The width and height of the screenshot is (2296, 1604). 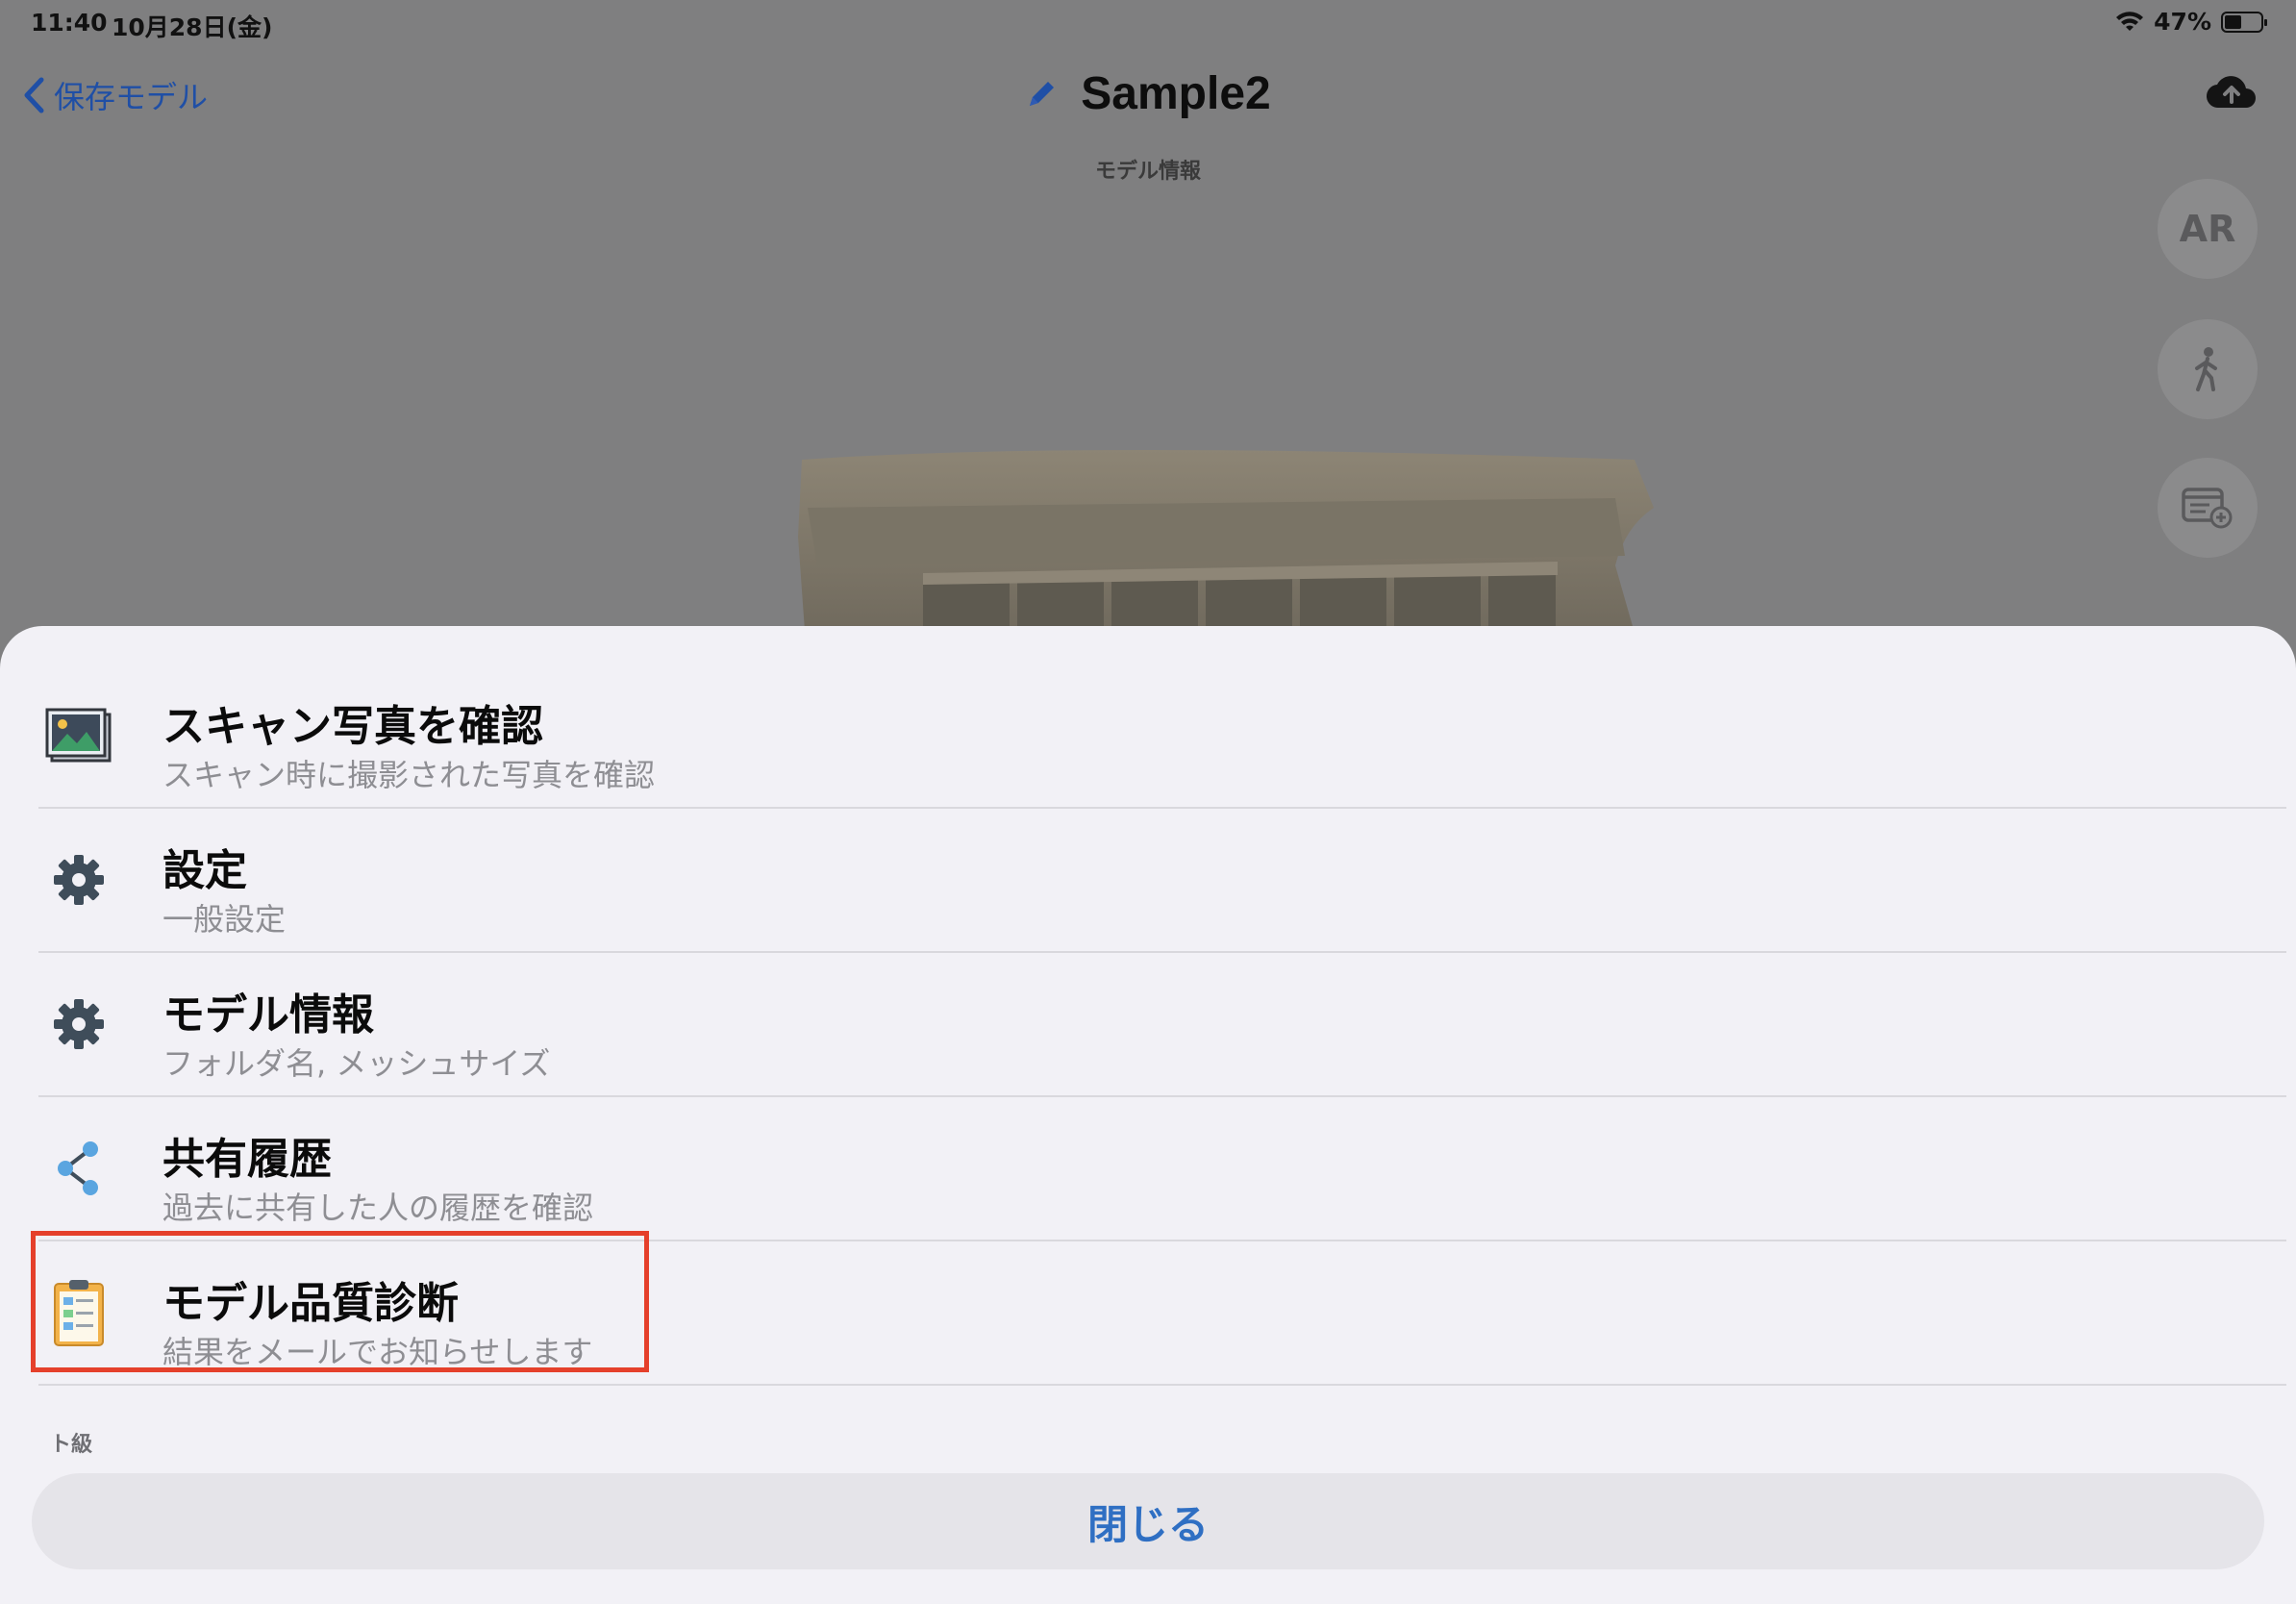 I want to click on add-card-button, so click(x=2208, y=508).